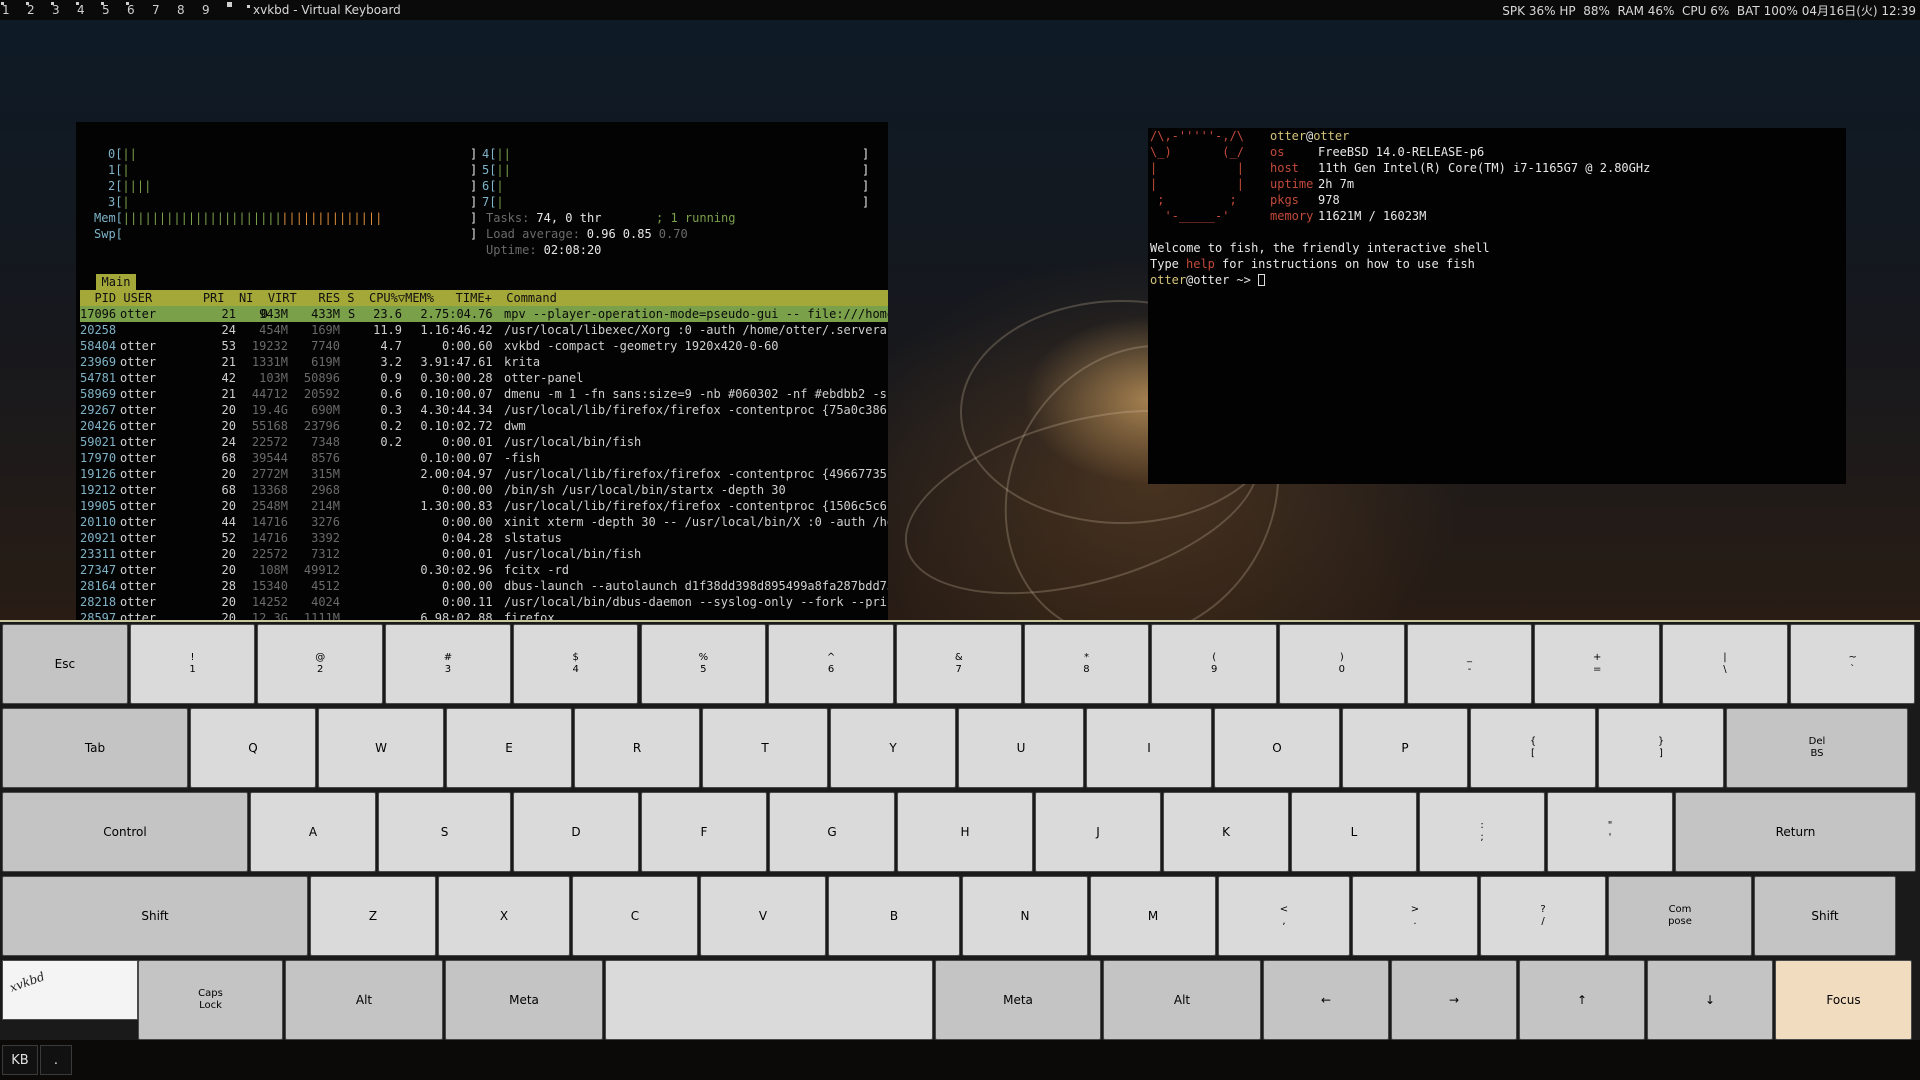 Image resolution: width=1920 pixels, height=1080 pixels. I want to click on kb-button: KB, so click(20, 1060).